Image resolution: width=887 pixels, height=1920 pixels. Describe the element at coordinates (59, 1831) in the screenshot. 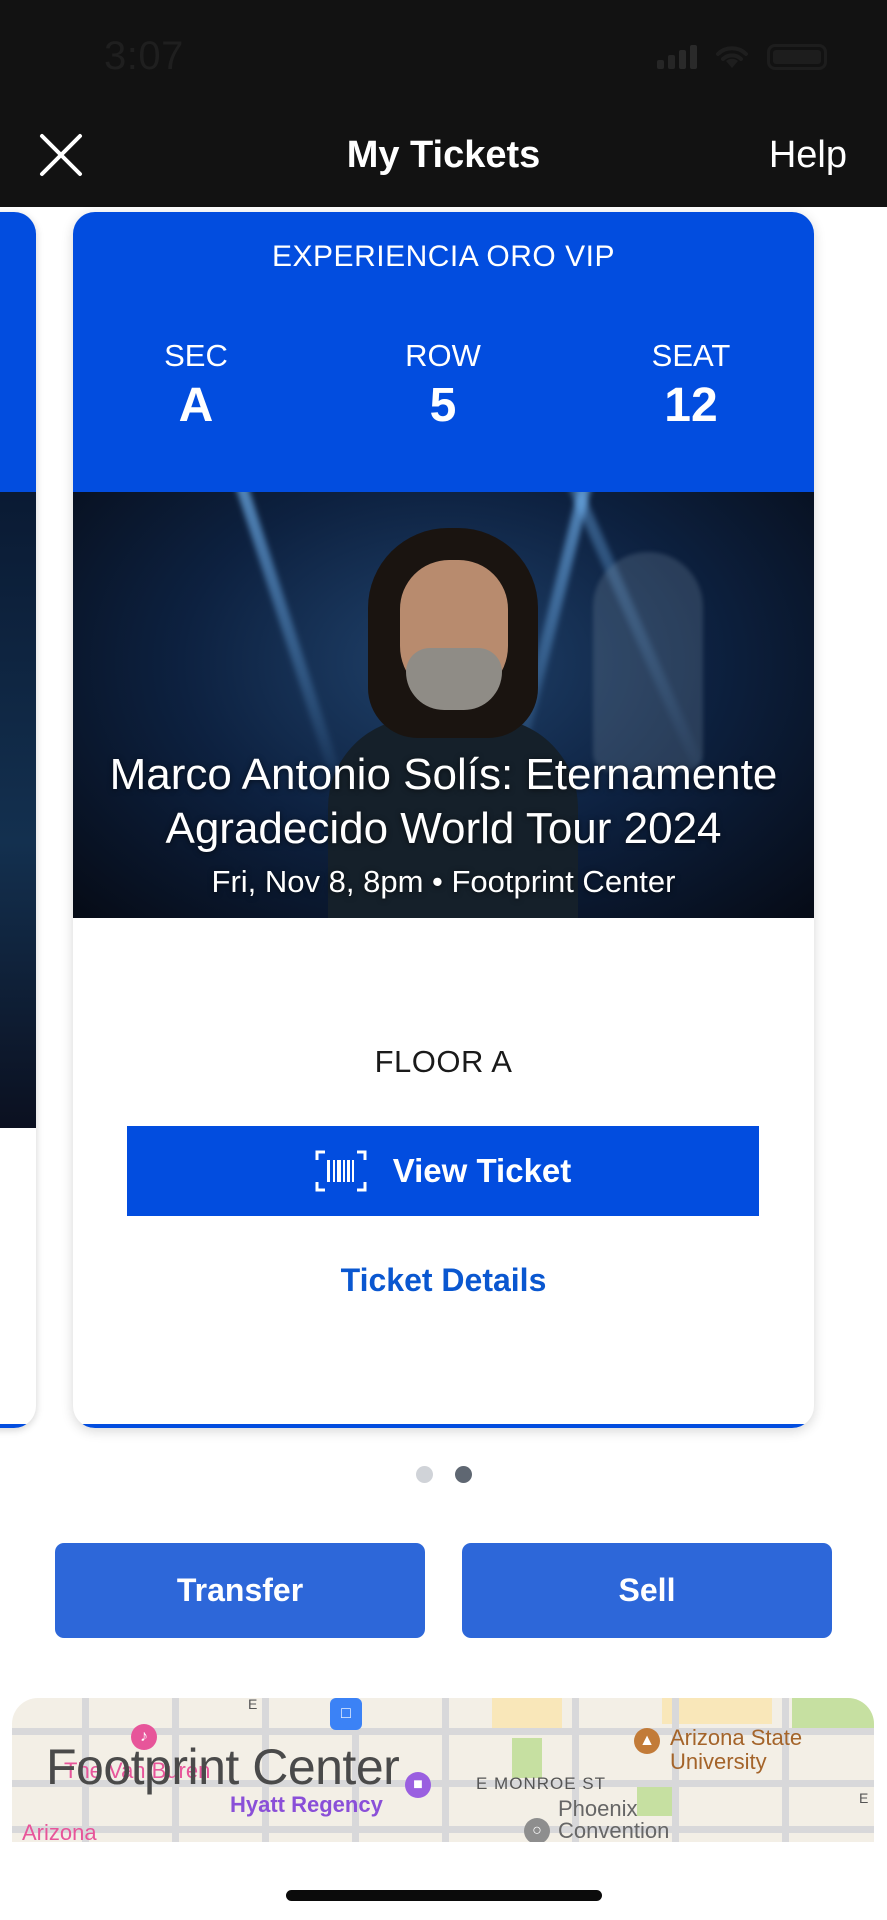

I see `map-label-arizona: Arizona` at that location.